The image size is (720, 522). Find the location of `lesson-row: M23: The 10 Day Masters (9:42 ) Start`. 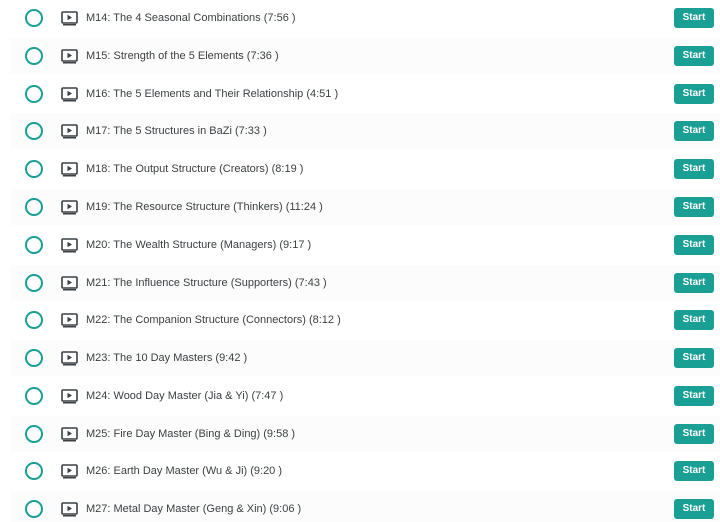

lesson-row: M23: The 10 Day Masters (9:42 ) Start is located at coordinates (365, 358).